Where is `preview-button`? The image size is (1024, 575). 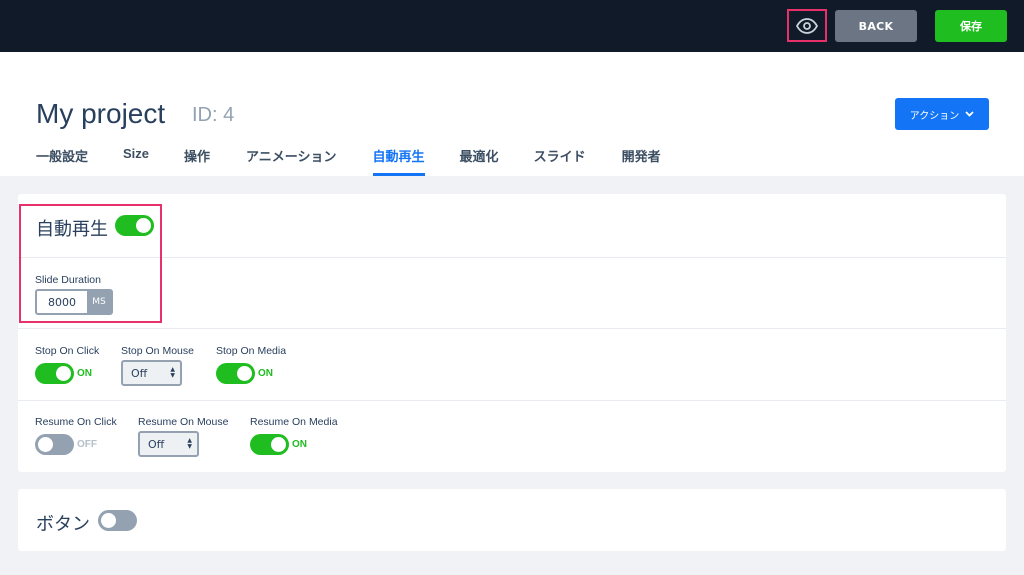
preview-button is located at coordinates (807, 25).